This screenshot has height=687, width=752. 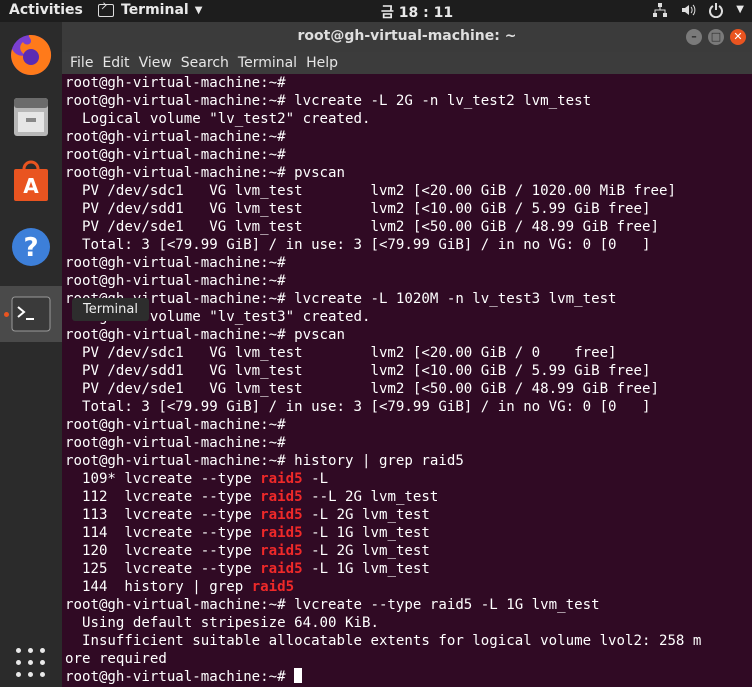 I want to click on terminal-text: -L, so click(x=315, y=479).